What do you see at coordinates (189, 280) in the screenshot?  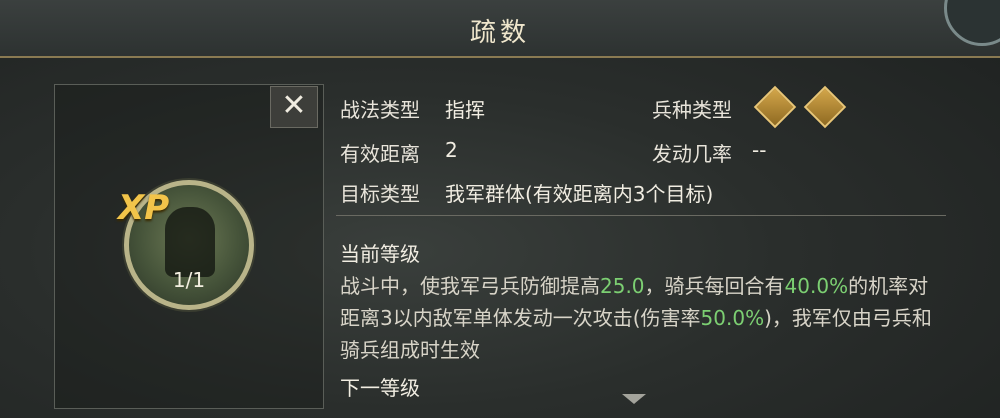 I see `skill-level: 1/1` at bounding box center [189, 280].